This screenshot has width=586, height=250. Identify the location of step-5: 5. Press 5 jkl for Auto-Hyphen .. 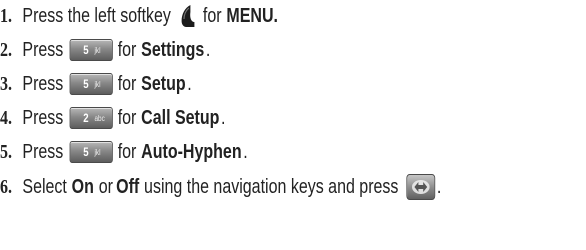
(124, 152).